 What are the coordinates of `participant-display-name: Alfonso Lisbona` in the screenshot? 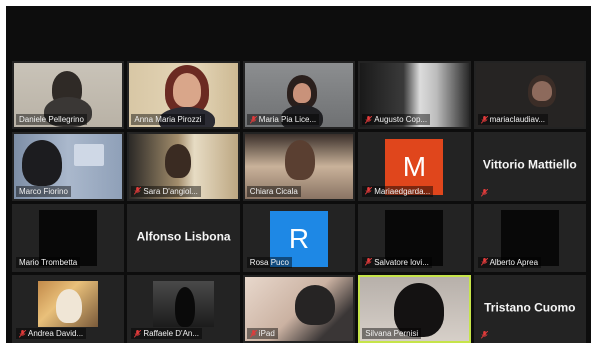 It's located at (183, 236).